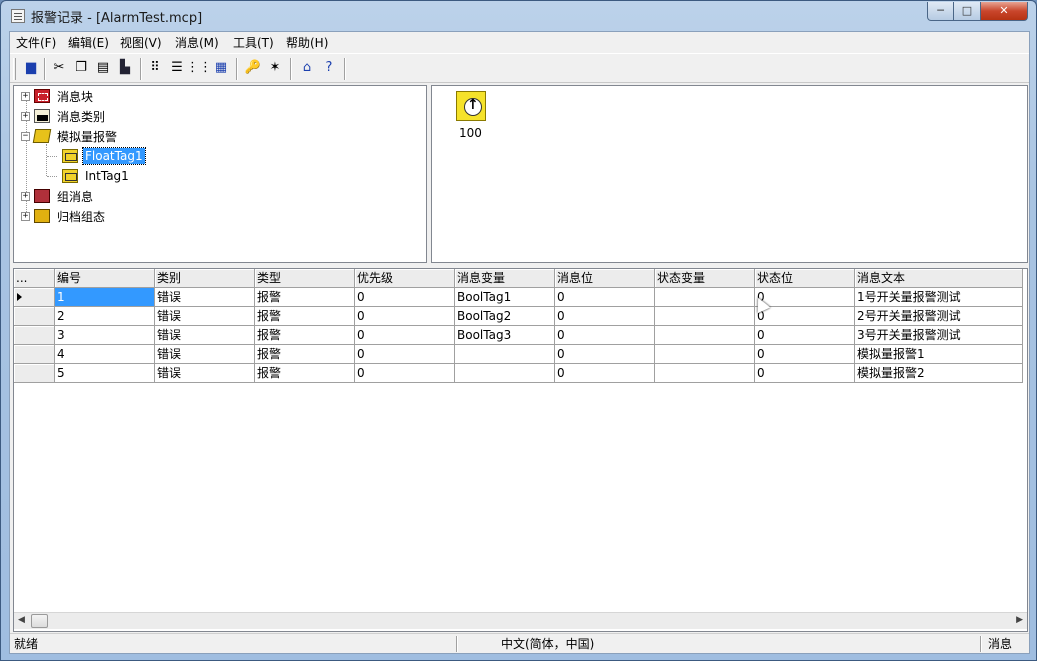 This screenshot has width=1037, height=661. Describe the element at coordinates (14, 69) in the screenshot. I see `toolbar-grip` at that location.